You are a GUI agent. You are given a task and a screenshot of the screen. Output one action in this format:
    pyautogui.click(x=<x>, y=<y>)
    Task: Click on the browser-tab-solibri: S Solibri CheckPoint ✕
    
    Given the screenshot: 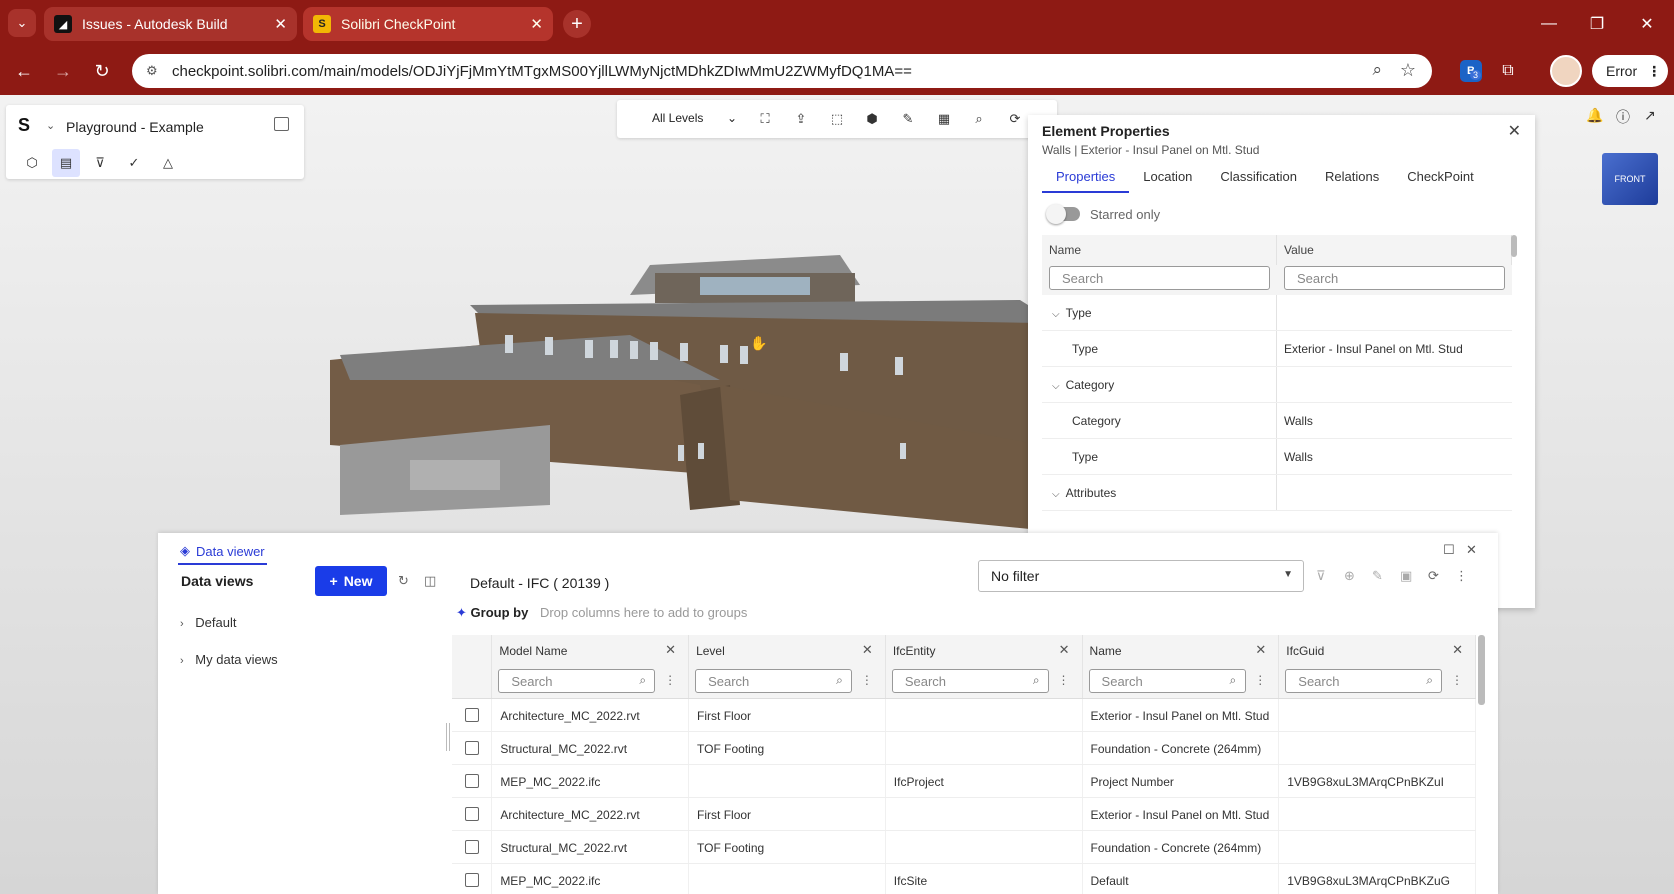 What is the action you would take?
    pyautogui.click(x=428, y=24)
    